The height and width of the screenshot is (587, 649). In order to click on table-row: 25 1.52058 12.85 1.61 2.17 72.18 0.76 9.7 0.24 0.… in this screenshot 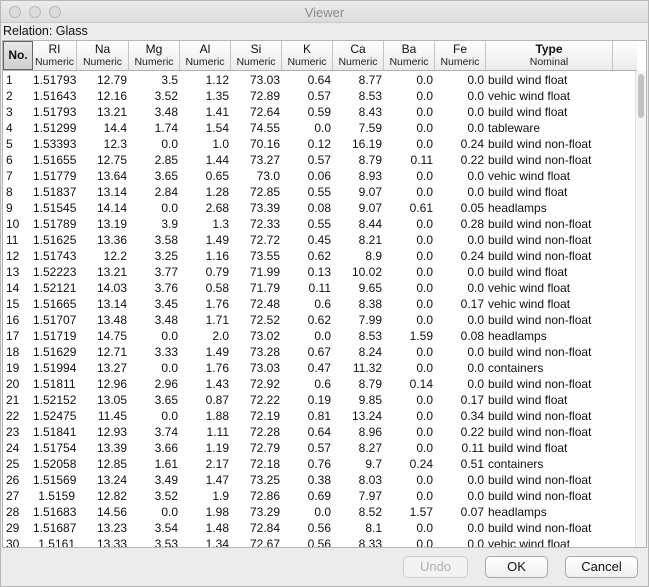, I will do `click(320, 464)`.